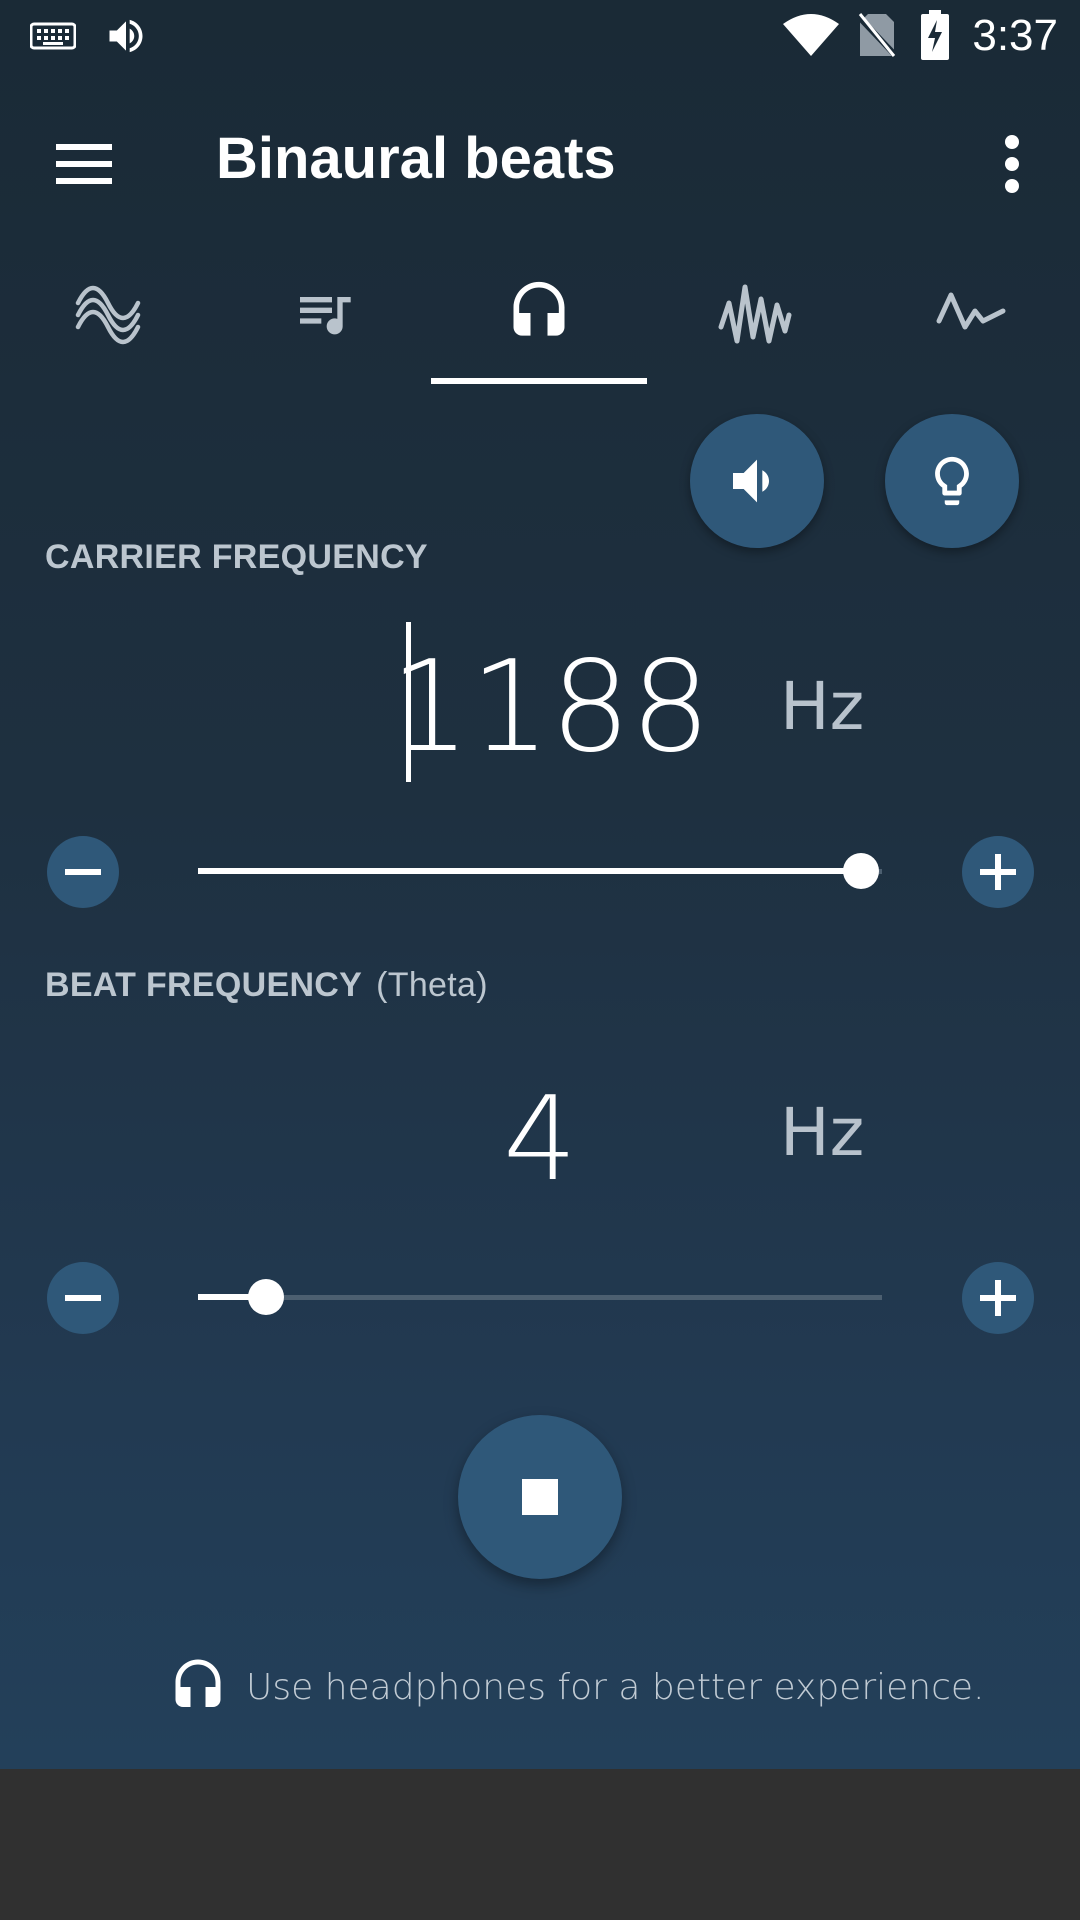 The height and width of the screenshot is (1920, 1080). What do you see at coordinates (540, 1140) in the screenshot?
I see `beat-frequency-input: 4` at bounding box center [540, 1140].